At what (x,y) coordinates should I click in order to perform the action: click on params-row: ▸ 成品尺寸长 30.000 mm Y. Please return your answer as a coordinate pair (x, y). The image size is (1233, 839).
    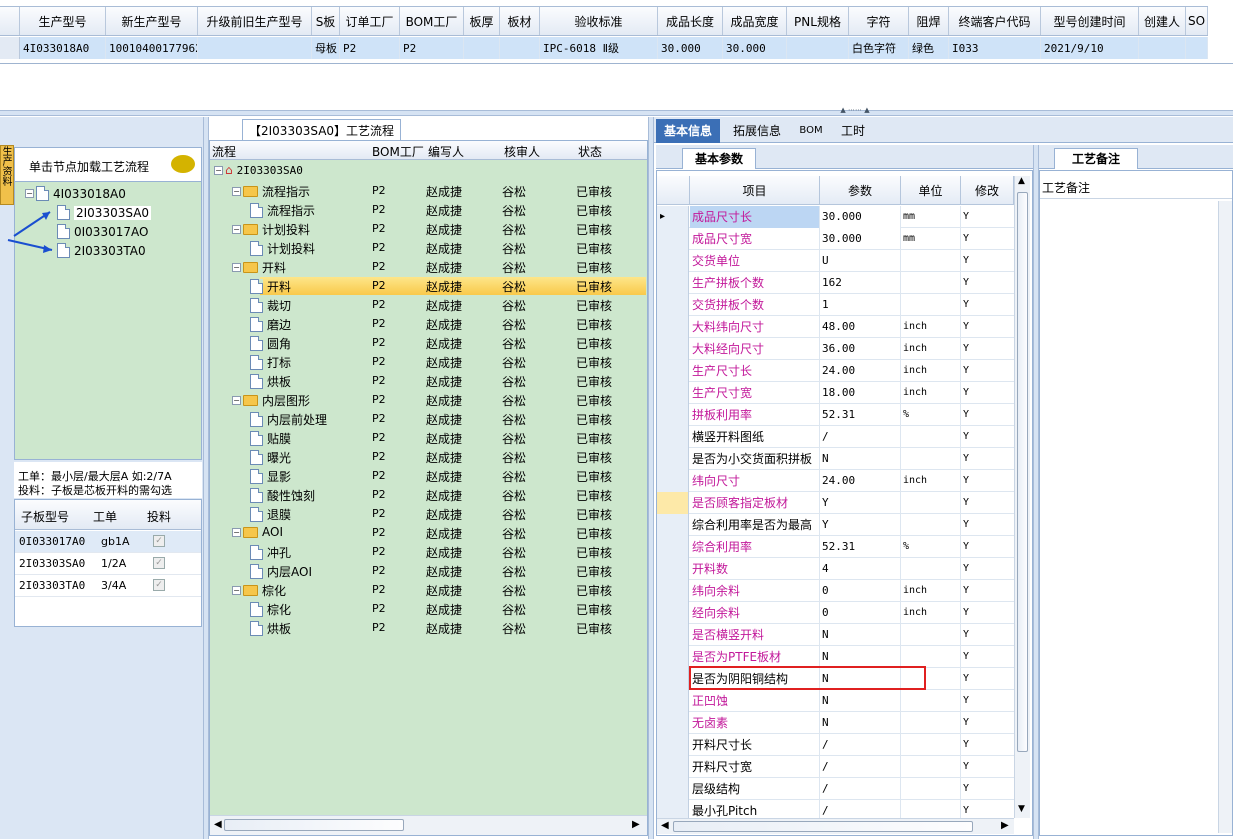
    Looking at the image, I should click on (835, 217).